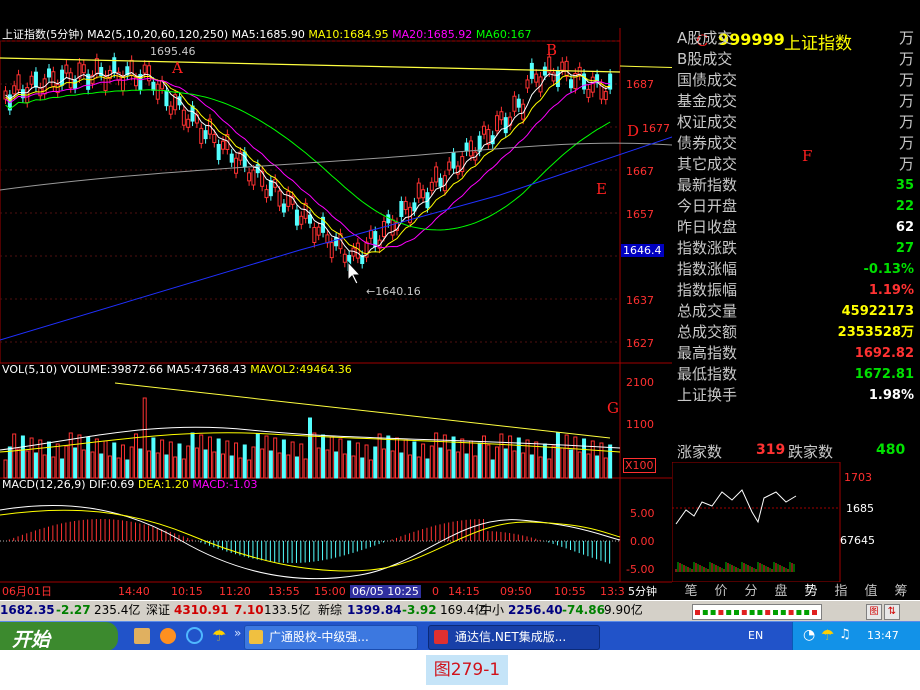 This screenshot has height=690, width=920. I want to click on panel-tab: 盘, so click(781, 591).